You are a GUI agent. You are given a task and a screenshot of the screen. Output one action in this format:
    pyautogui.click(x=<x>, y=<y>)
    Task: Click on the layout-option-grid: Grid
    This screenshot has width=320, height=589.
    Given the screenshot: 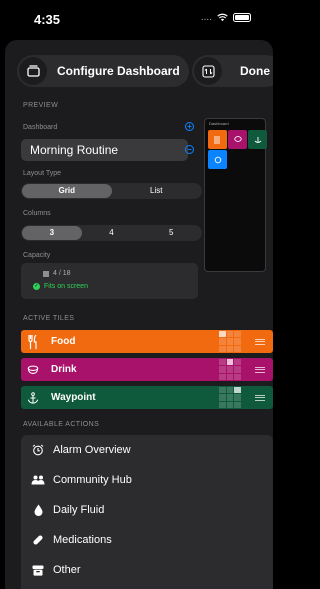 What is the action you would take?
    pyautogui.click(x=67, y=191)
    